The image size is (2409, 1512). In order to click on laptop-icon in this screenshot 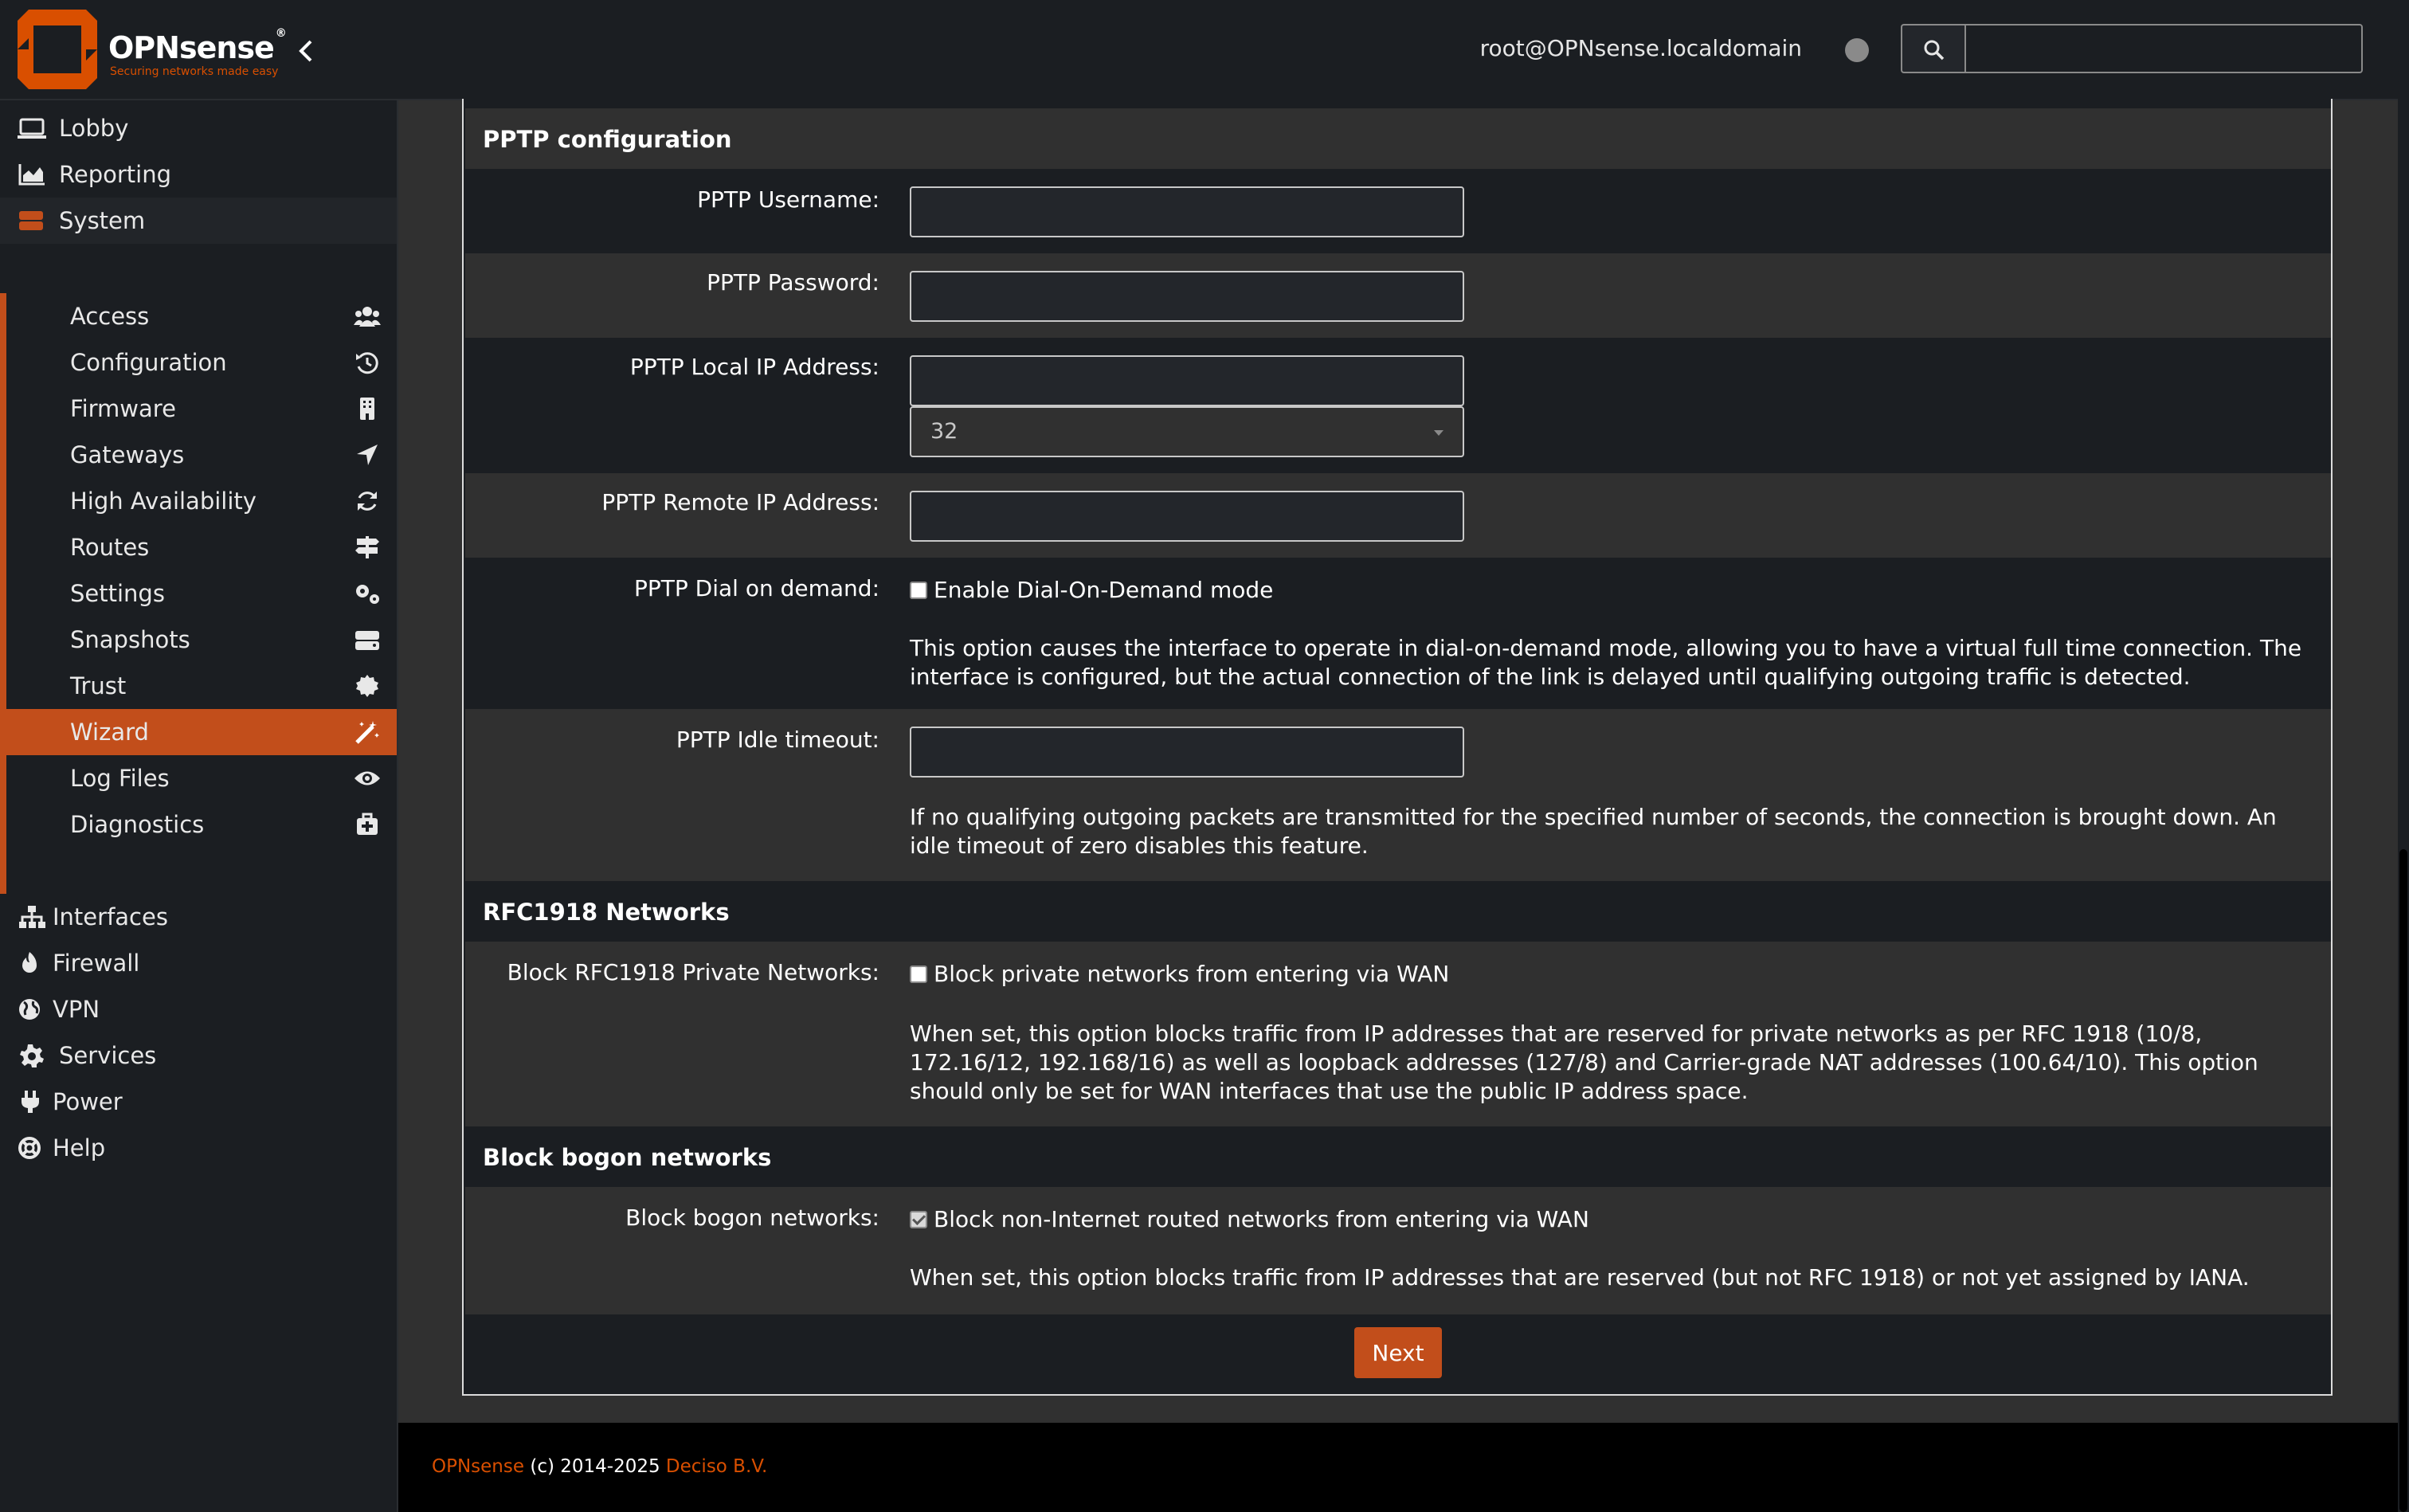, I will do `click(32, 128)`.